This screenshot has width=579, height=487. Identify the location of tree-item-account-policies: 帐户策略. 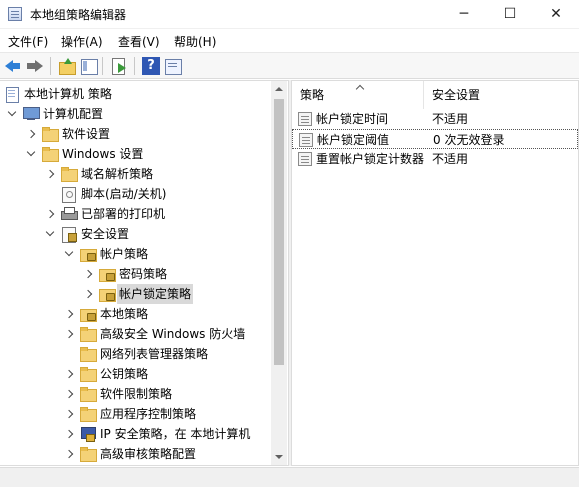
(135, 254).